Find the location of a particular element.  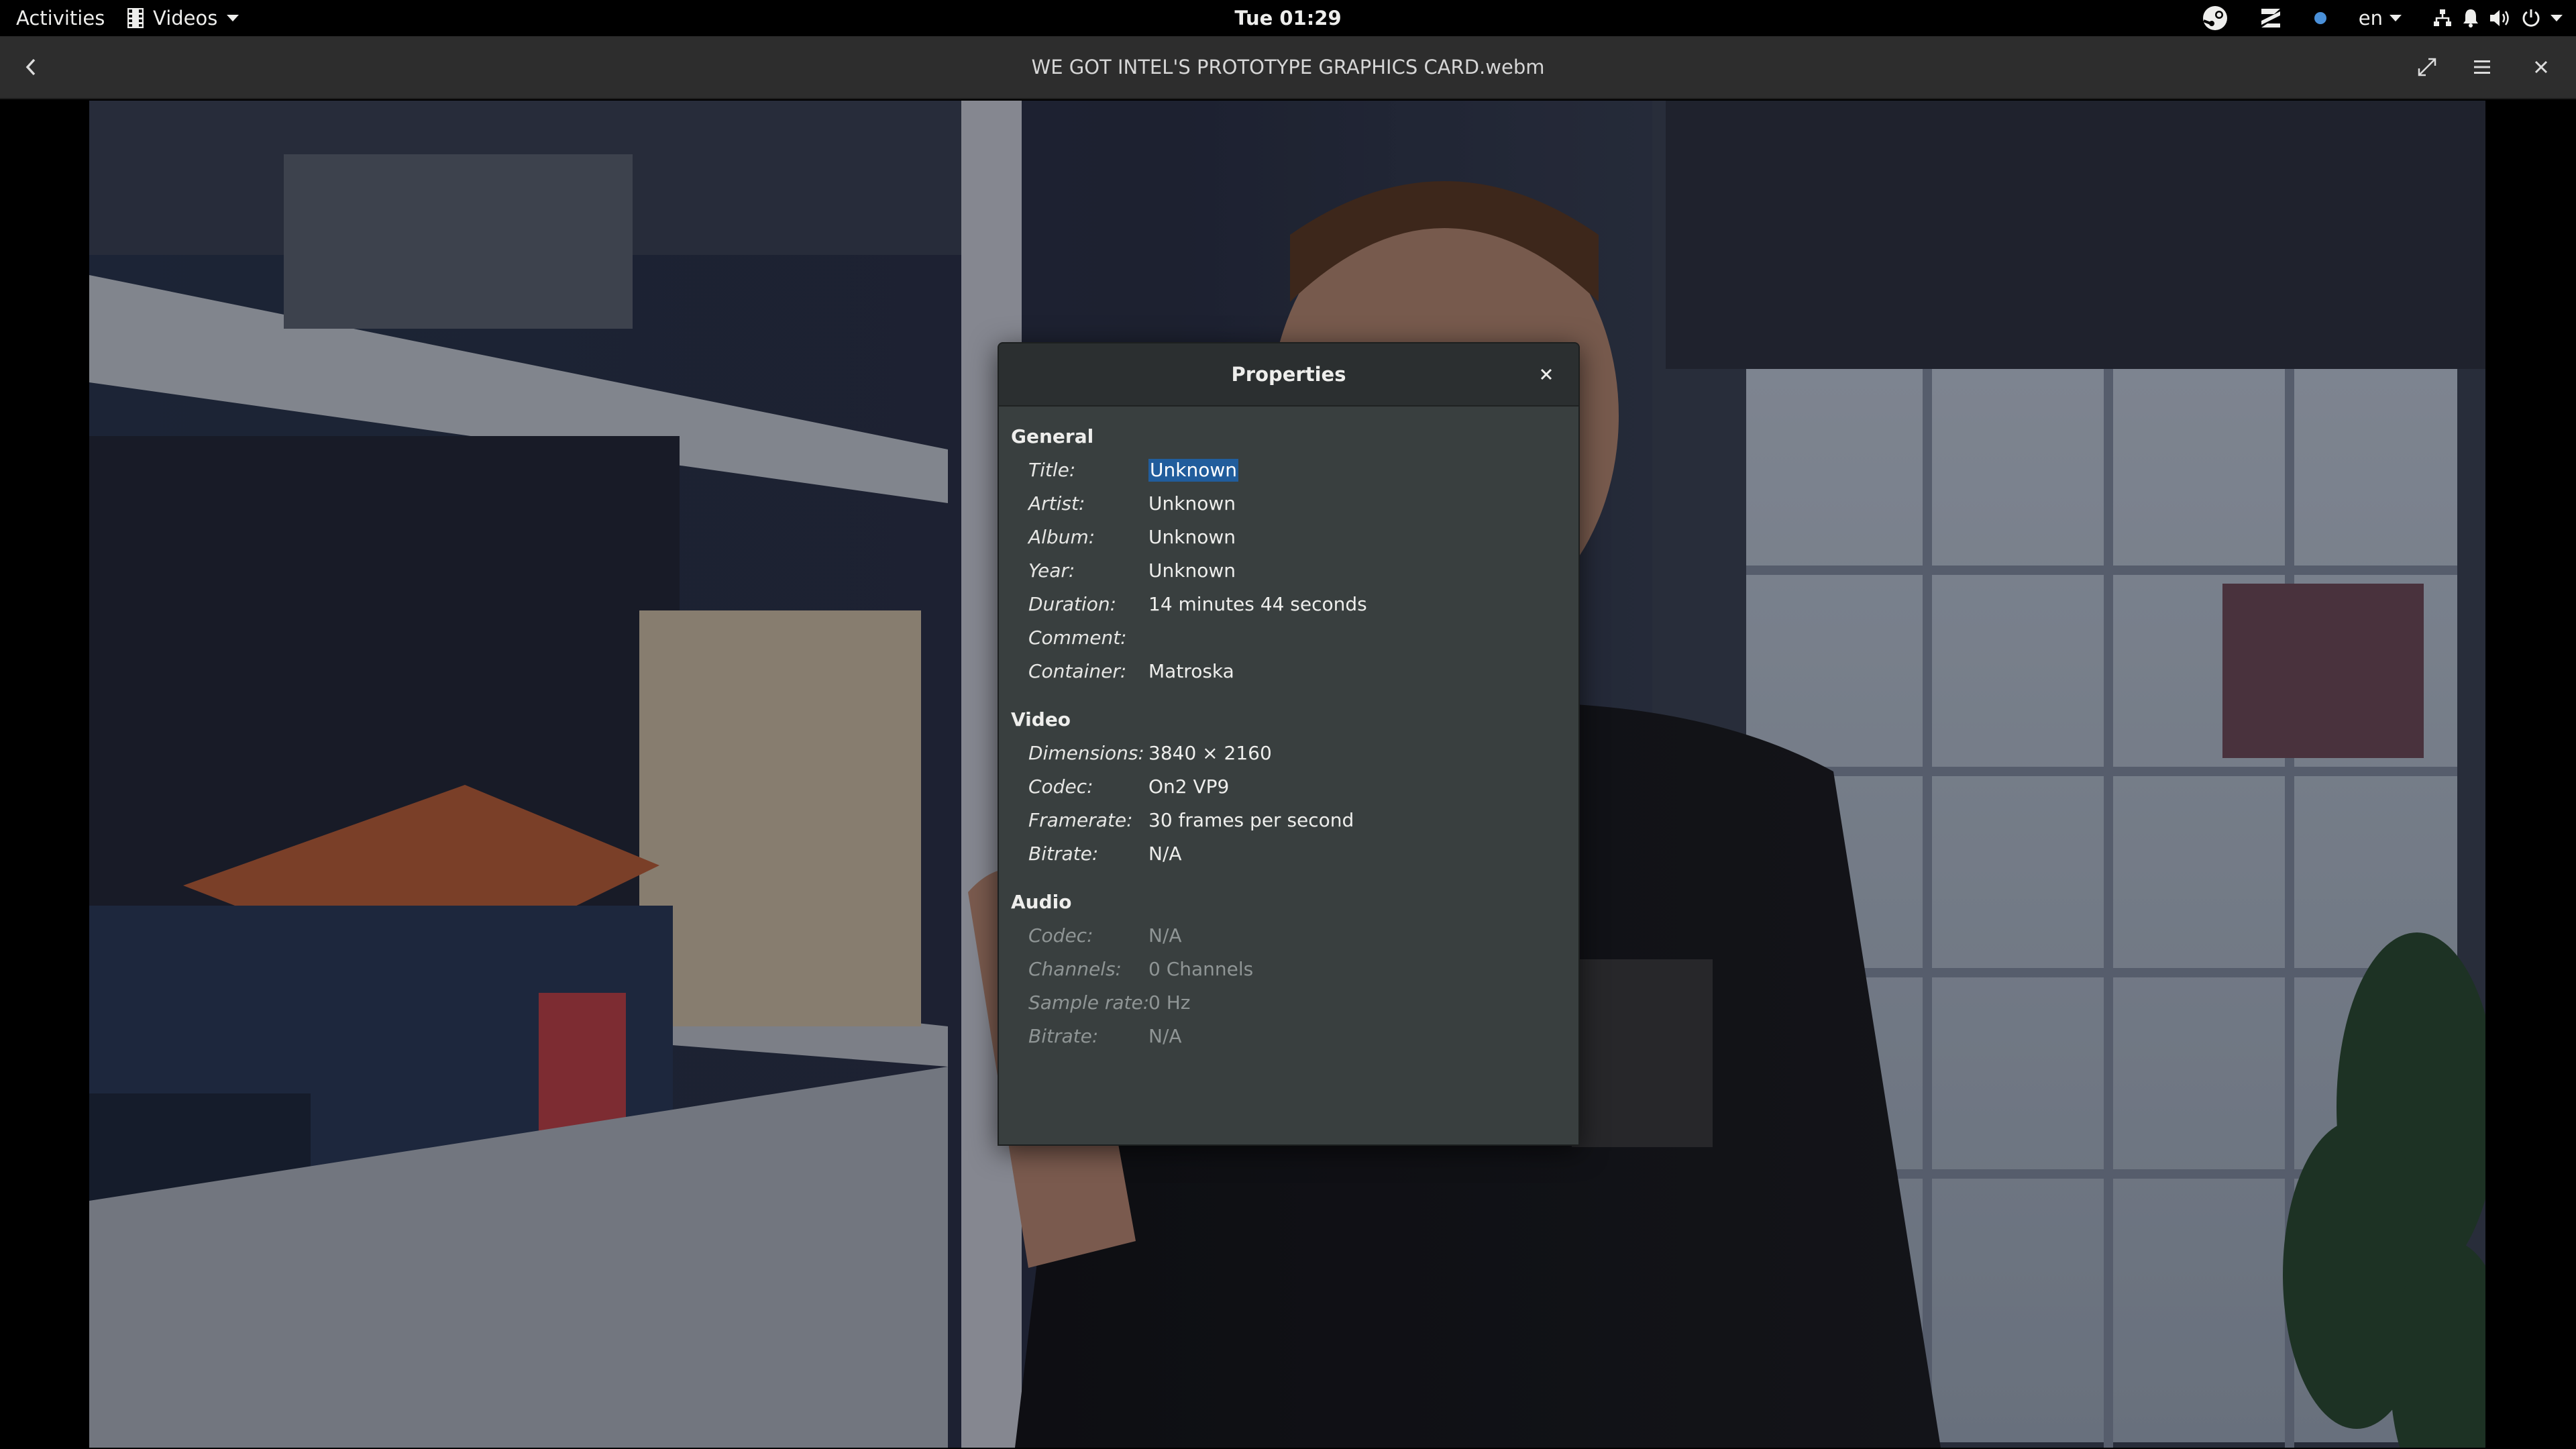

app-menu-button: Videos is located at coordinates (183, 18).